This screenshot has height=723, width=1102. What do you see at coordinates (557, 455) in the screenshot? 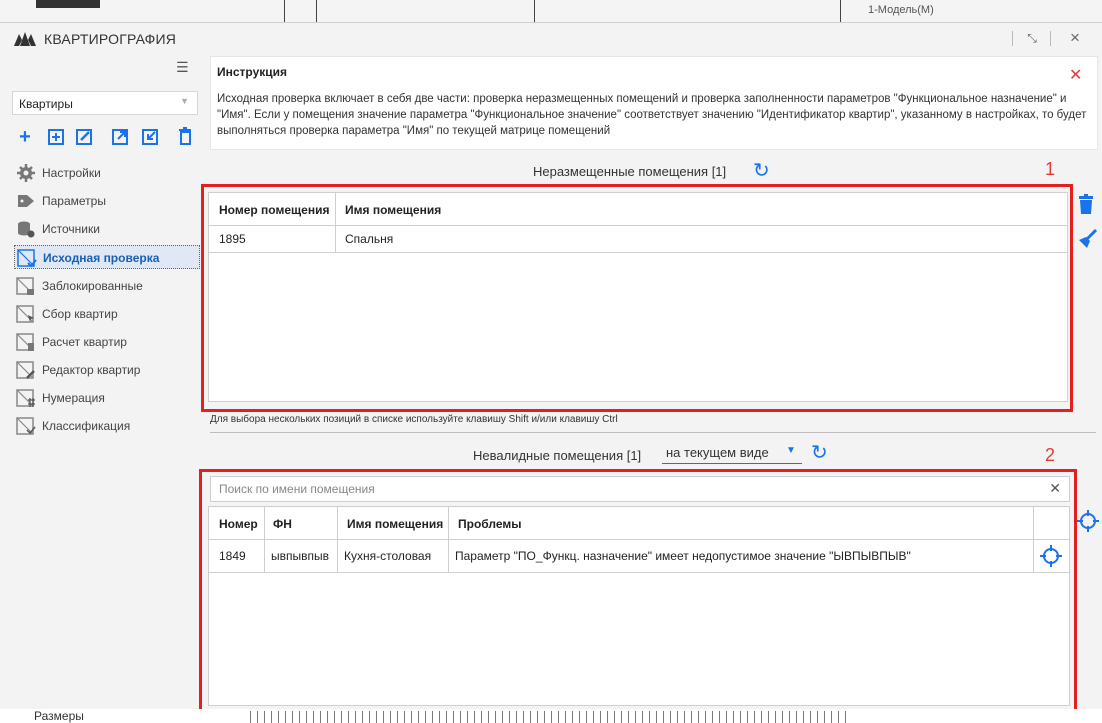
I see `invalid-title: Невалидные помещения [1]` at bounding box center [557, 455].